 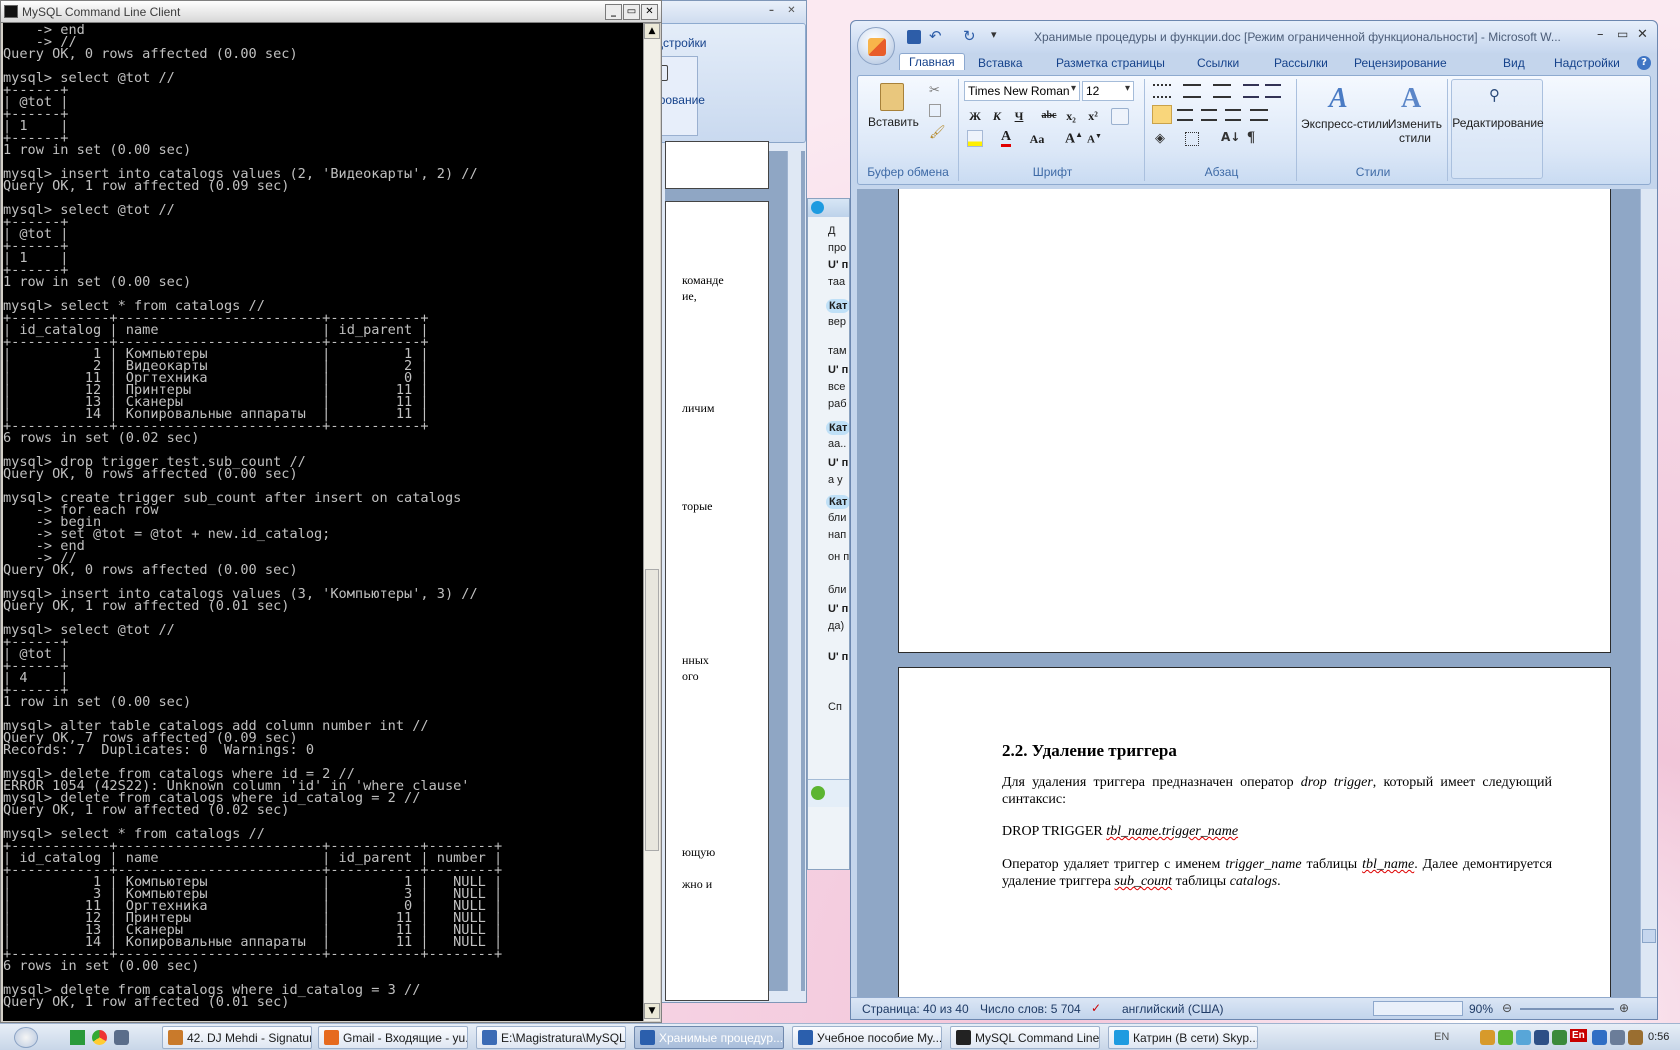 What do you see at coordinates (728, 12) in the screenshot?
I see `background-word-titlebar: – ✕` at bounding box center [728, 12].